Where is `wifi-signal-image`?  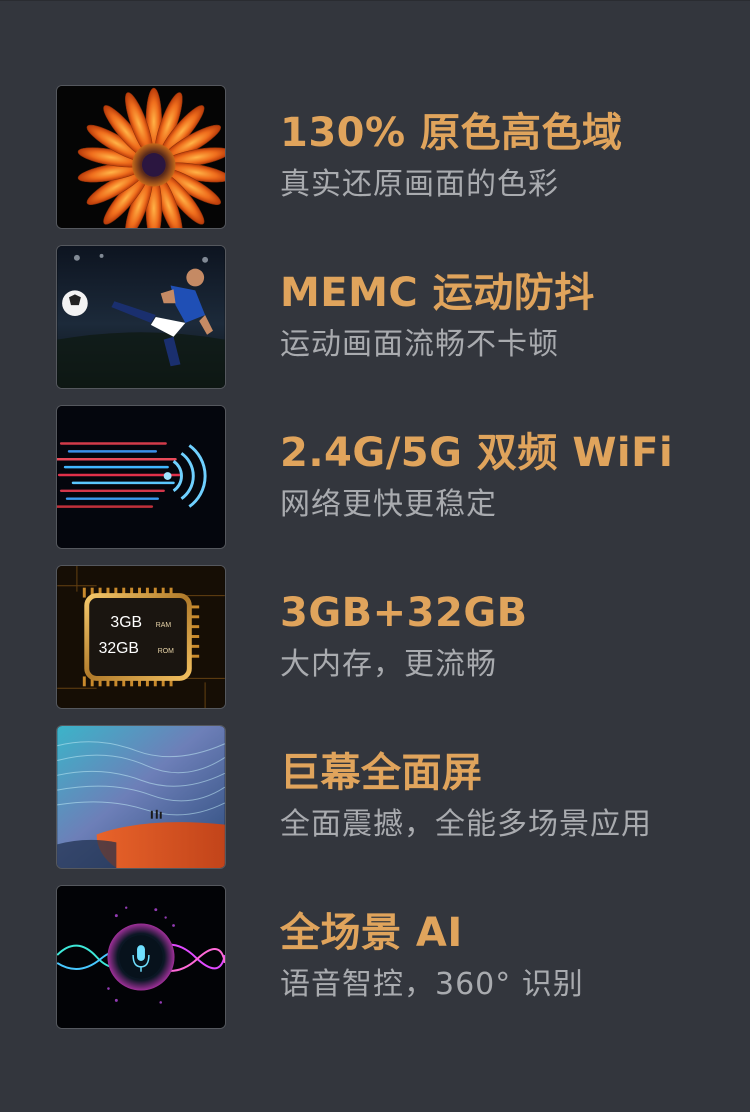 wifi-signal-image is located at coordinates (141, 477).